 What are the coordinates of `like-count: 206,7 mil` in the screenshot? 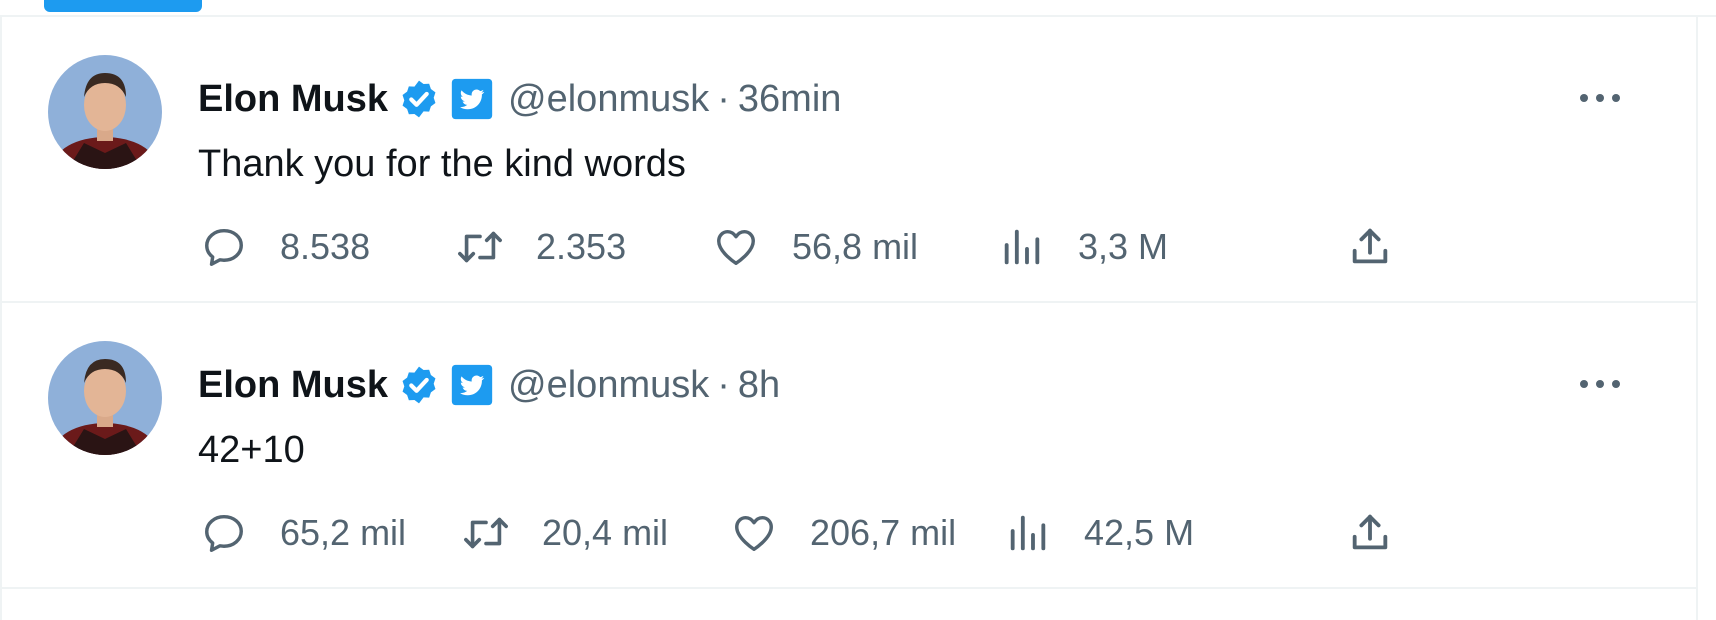 It's located at (883, 532).